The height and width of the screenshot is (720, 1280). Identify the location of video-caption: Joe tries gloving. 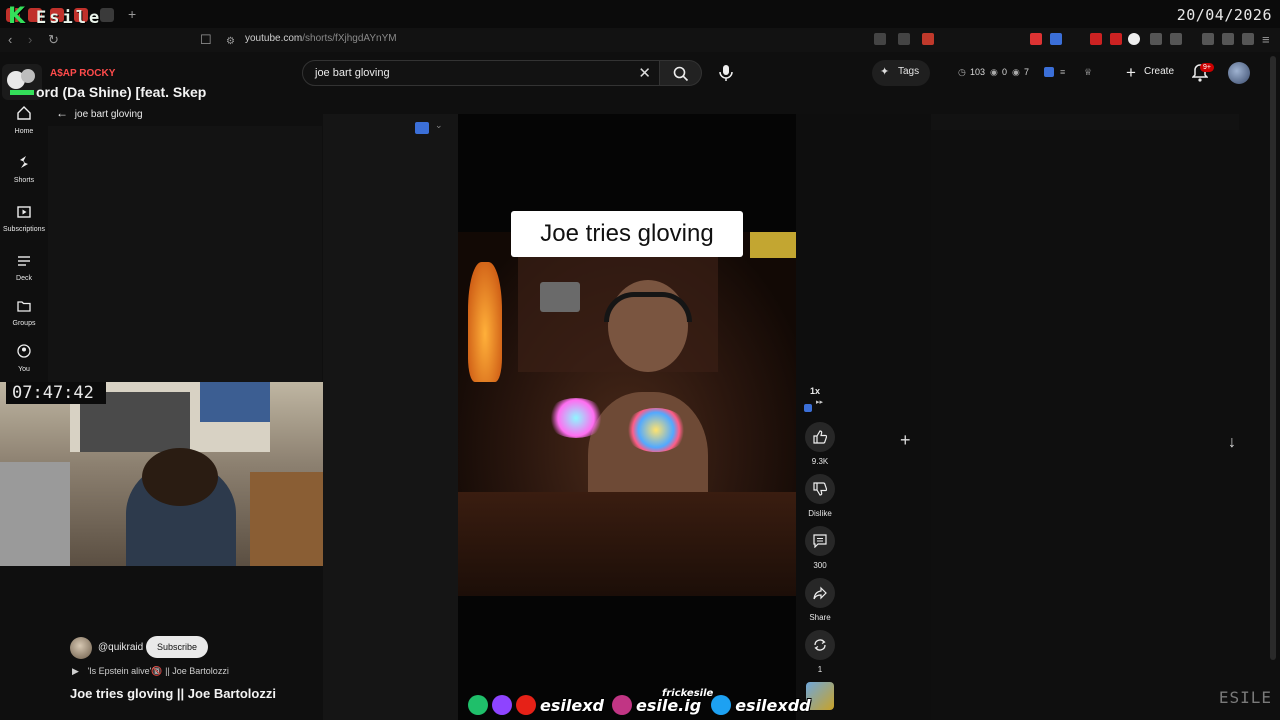
(627, 233).